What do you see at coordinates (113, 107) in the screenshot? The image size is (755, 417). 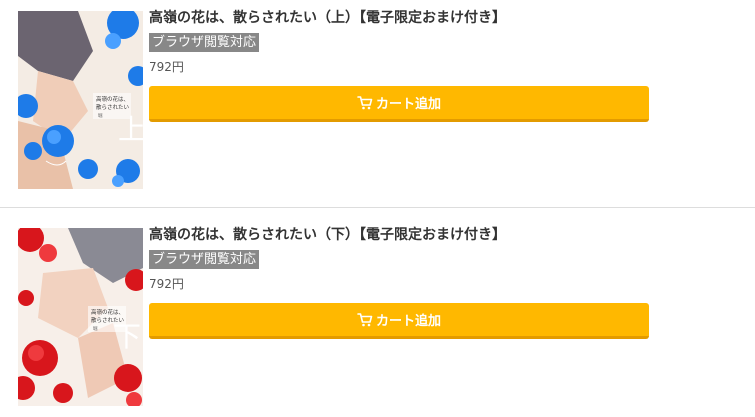 I see `svg-text: 散らされたい` at bounding box center [113, 107].